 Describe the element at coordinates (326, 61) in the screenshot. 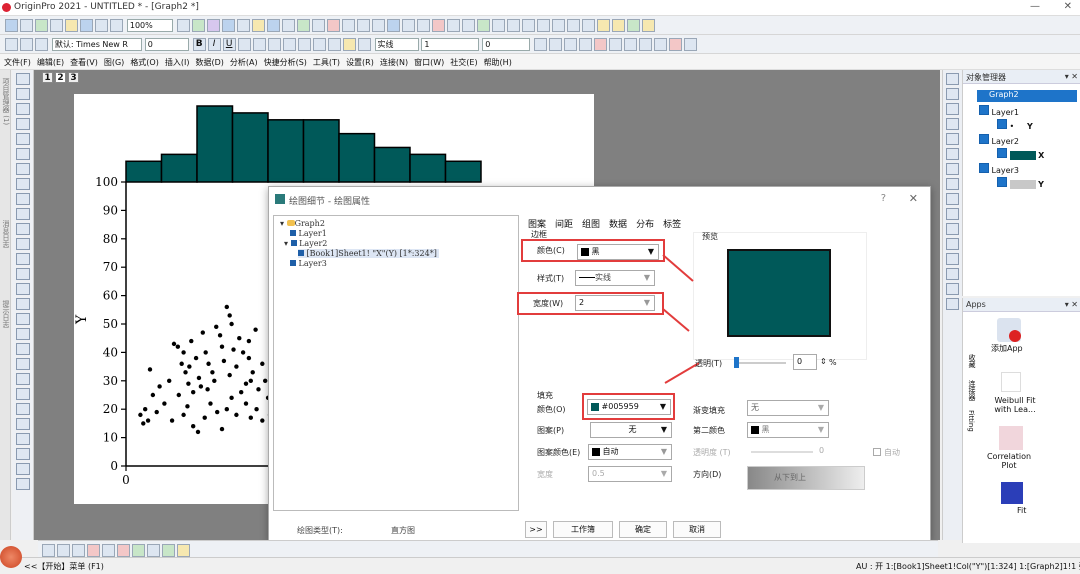

I see `menu-item: 工具(T)` at that location.